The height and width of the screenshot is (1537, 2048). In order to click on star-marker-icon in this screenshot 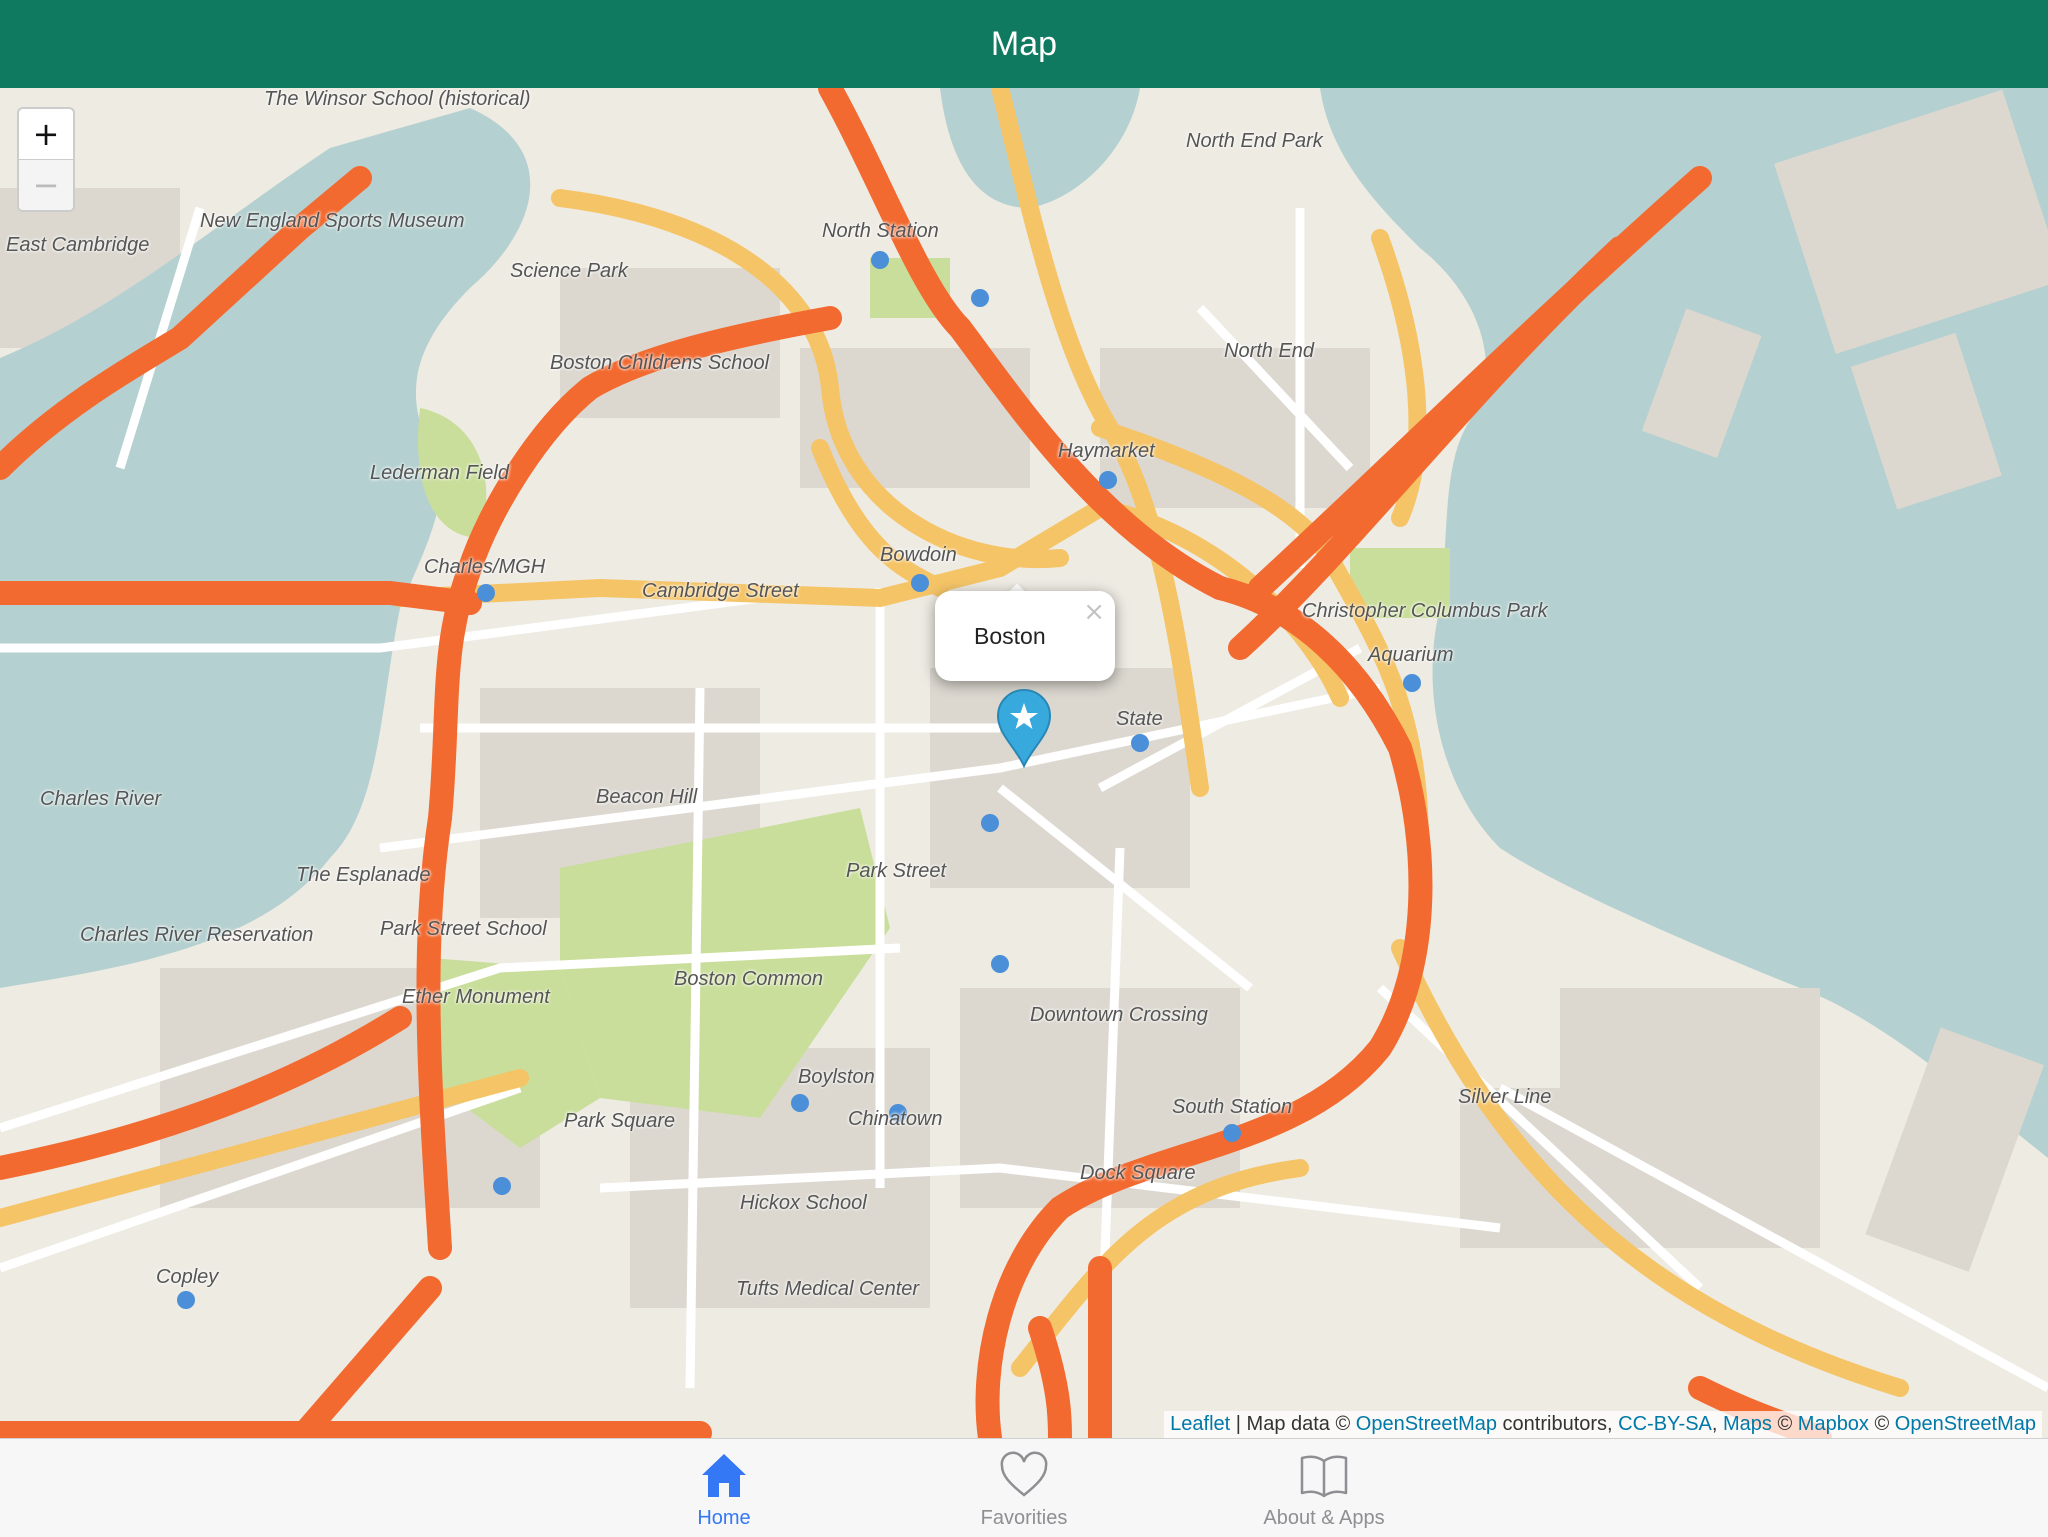, I will do `click(1024, 728)`.